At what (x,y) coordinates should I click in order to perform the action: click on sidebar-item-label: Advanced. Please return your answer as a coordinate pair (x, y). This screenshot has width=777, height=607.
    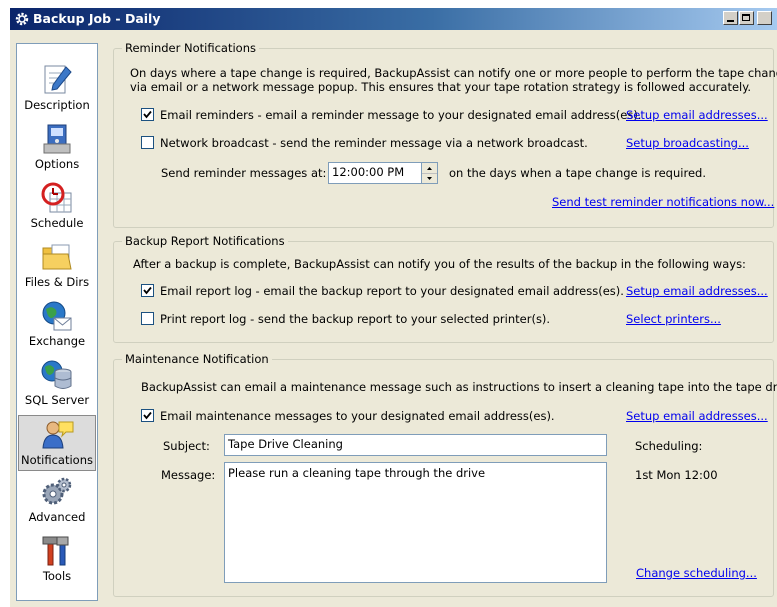
    Looking at the image, I should click on (57, 517).